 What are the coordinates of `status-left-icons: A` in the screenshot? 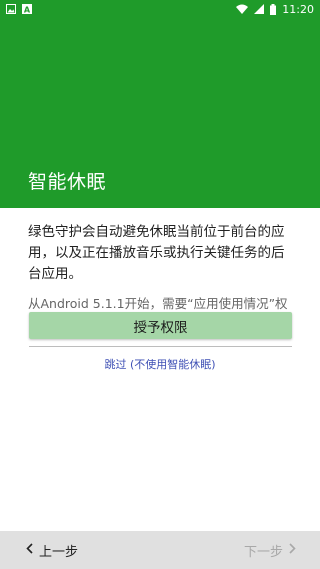 It's located at (19, 9).